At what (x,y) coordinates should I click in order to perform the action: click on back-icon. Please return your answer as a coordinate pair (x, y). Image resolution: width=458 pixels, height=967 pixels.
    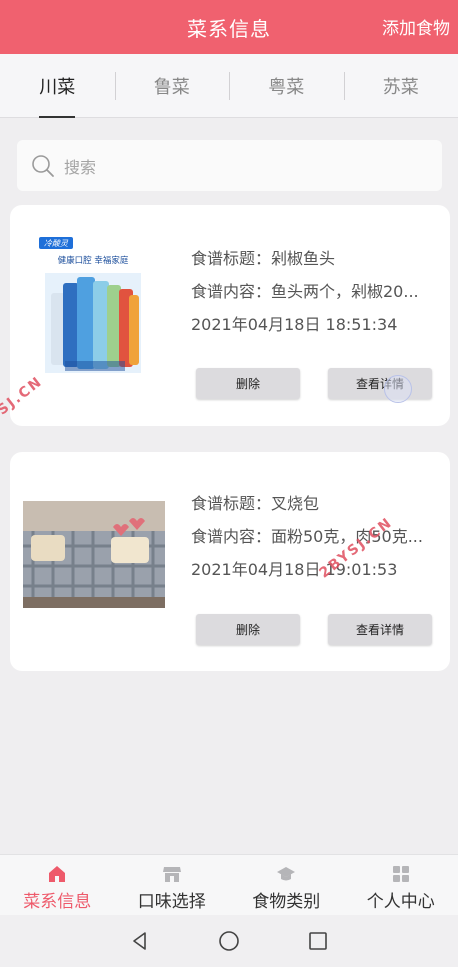
    Looking at the image, I should click on (140, 941).